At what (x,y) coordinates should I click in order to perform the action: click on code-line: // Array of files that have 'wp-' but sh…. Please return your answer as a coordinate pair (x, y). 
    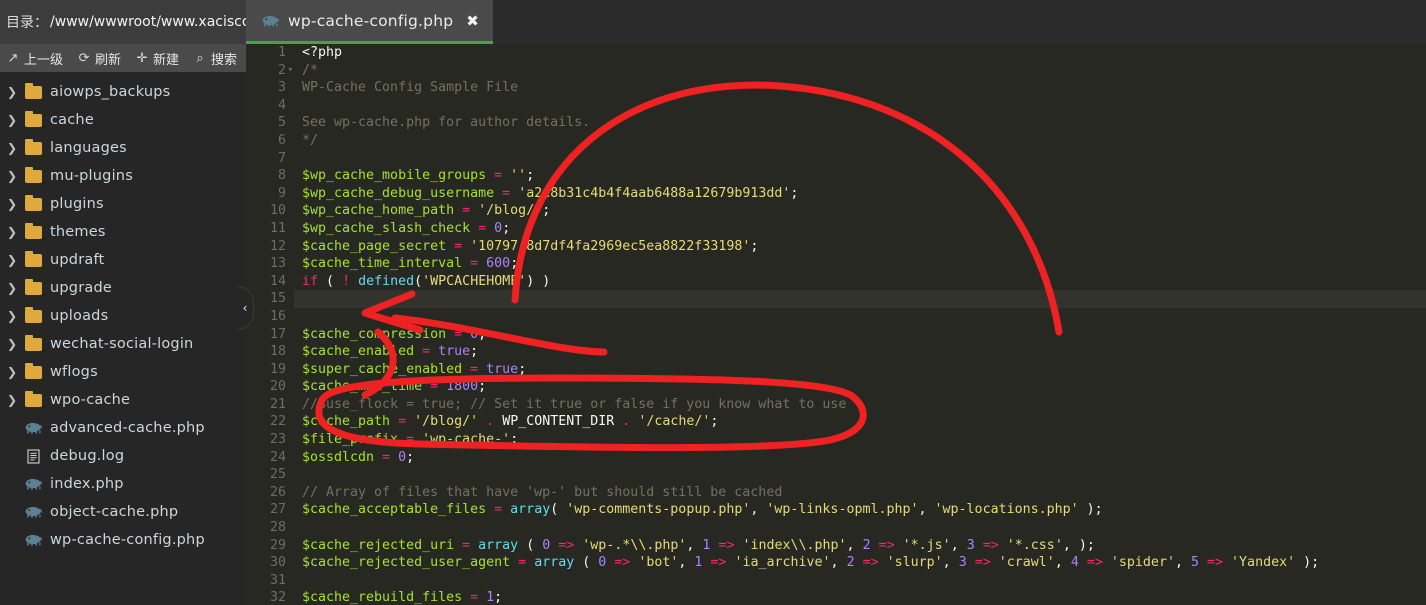
    Looking at the image, I should click on (864, 493).